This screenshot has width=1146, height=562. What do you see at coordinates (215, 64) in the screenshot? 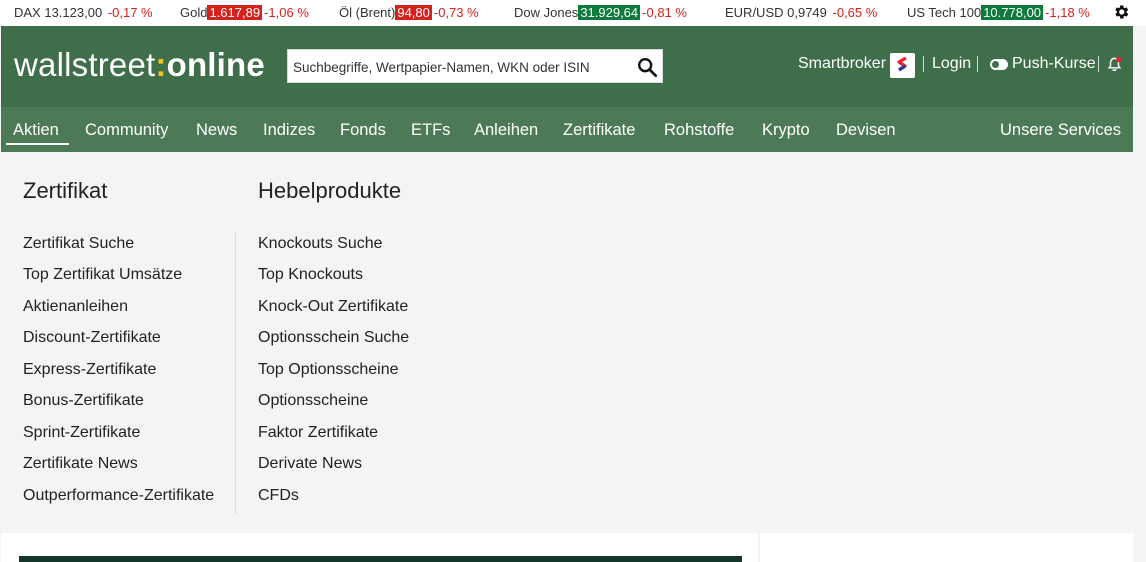
I see `logo-part-2: online` at bounding box center [215, 64].